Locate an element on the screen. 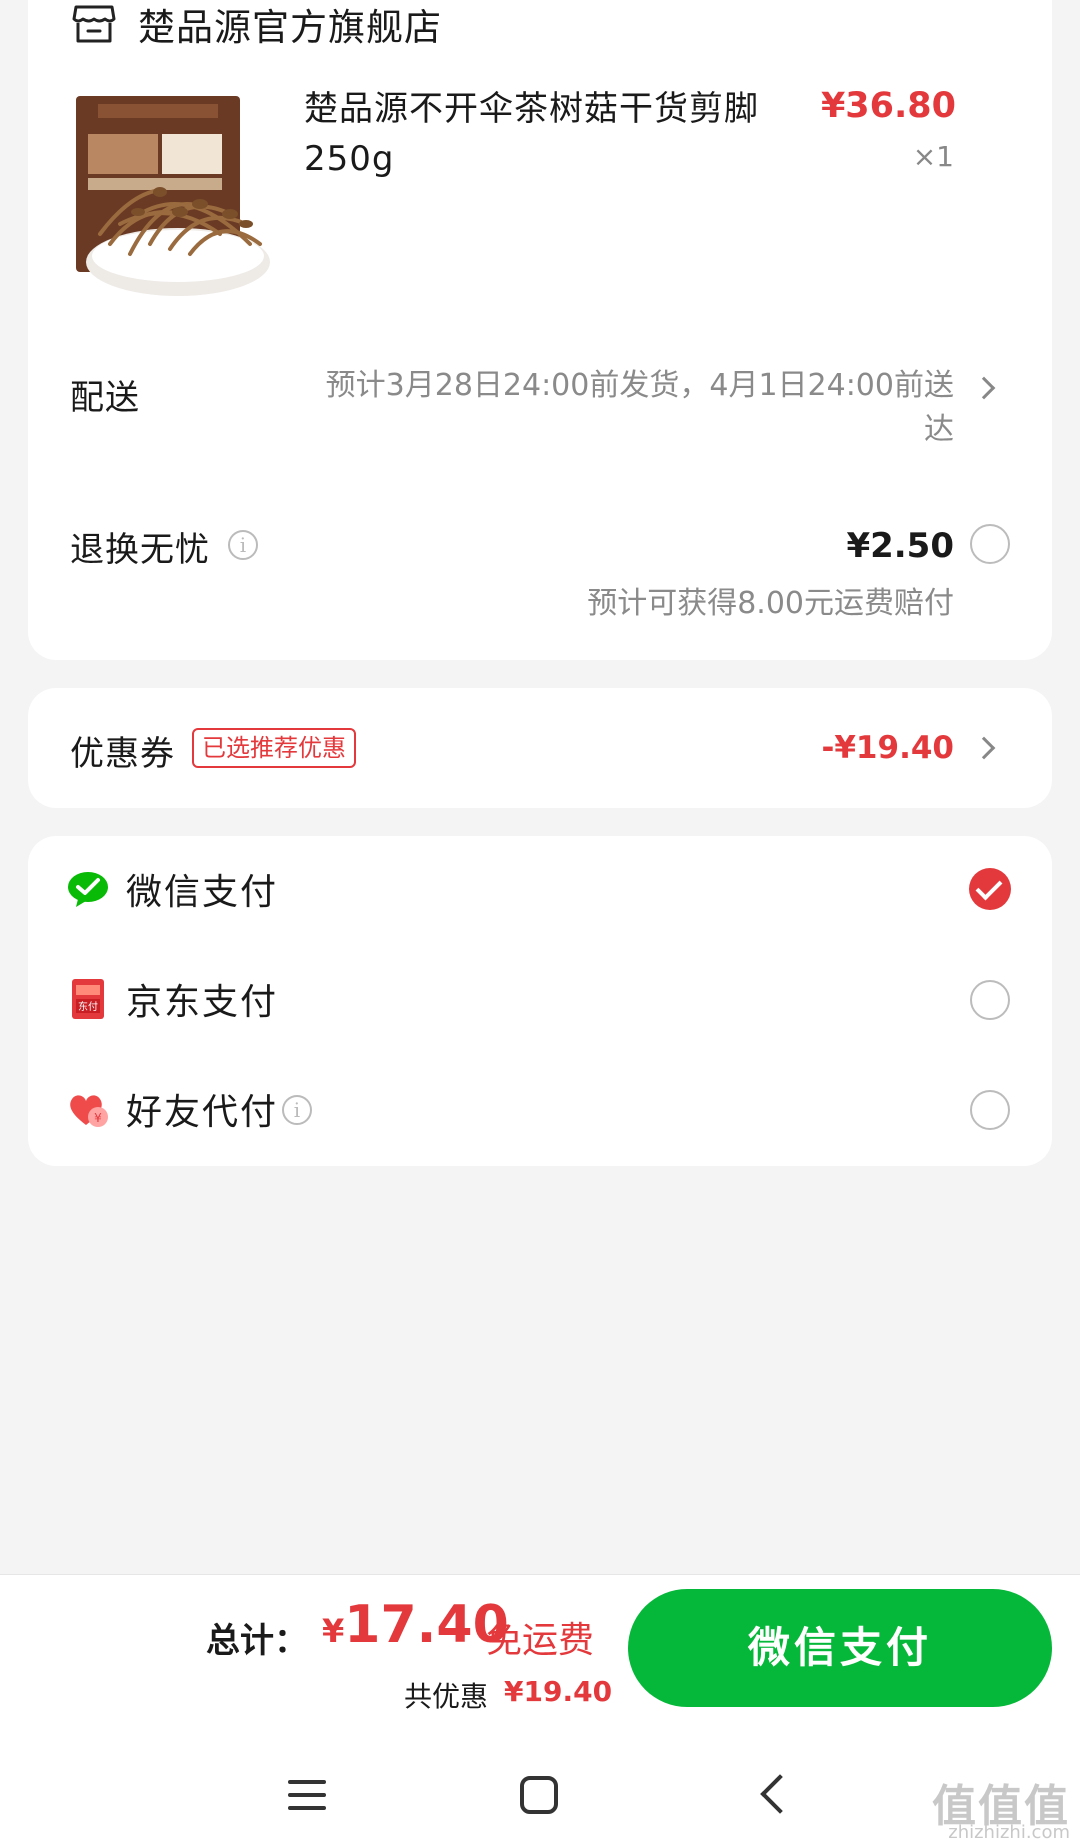  coupon-label: 优惠券 is located at coordinates (122, 754).